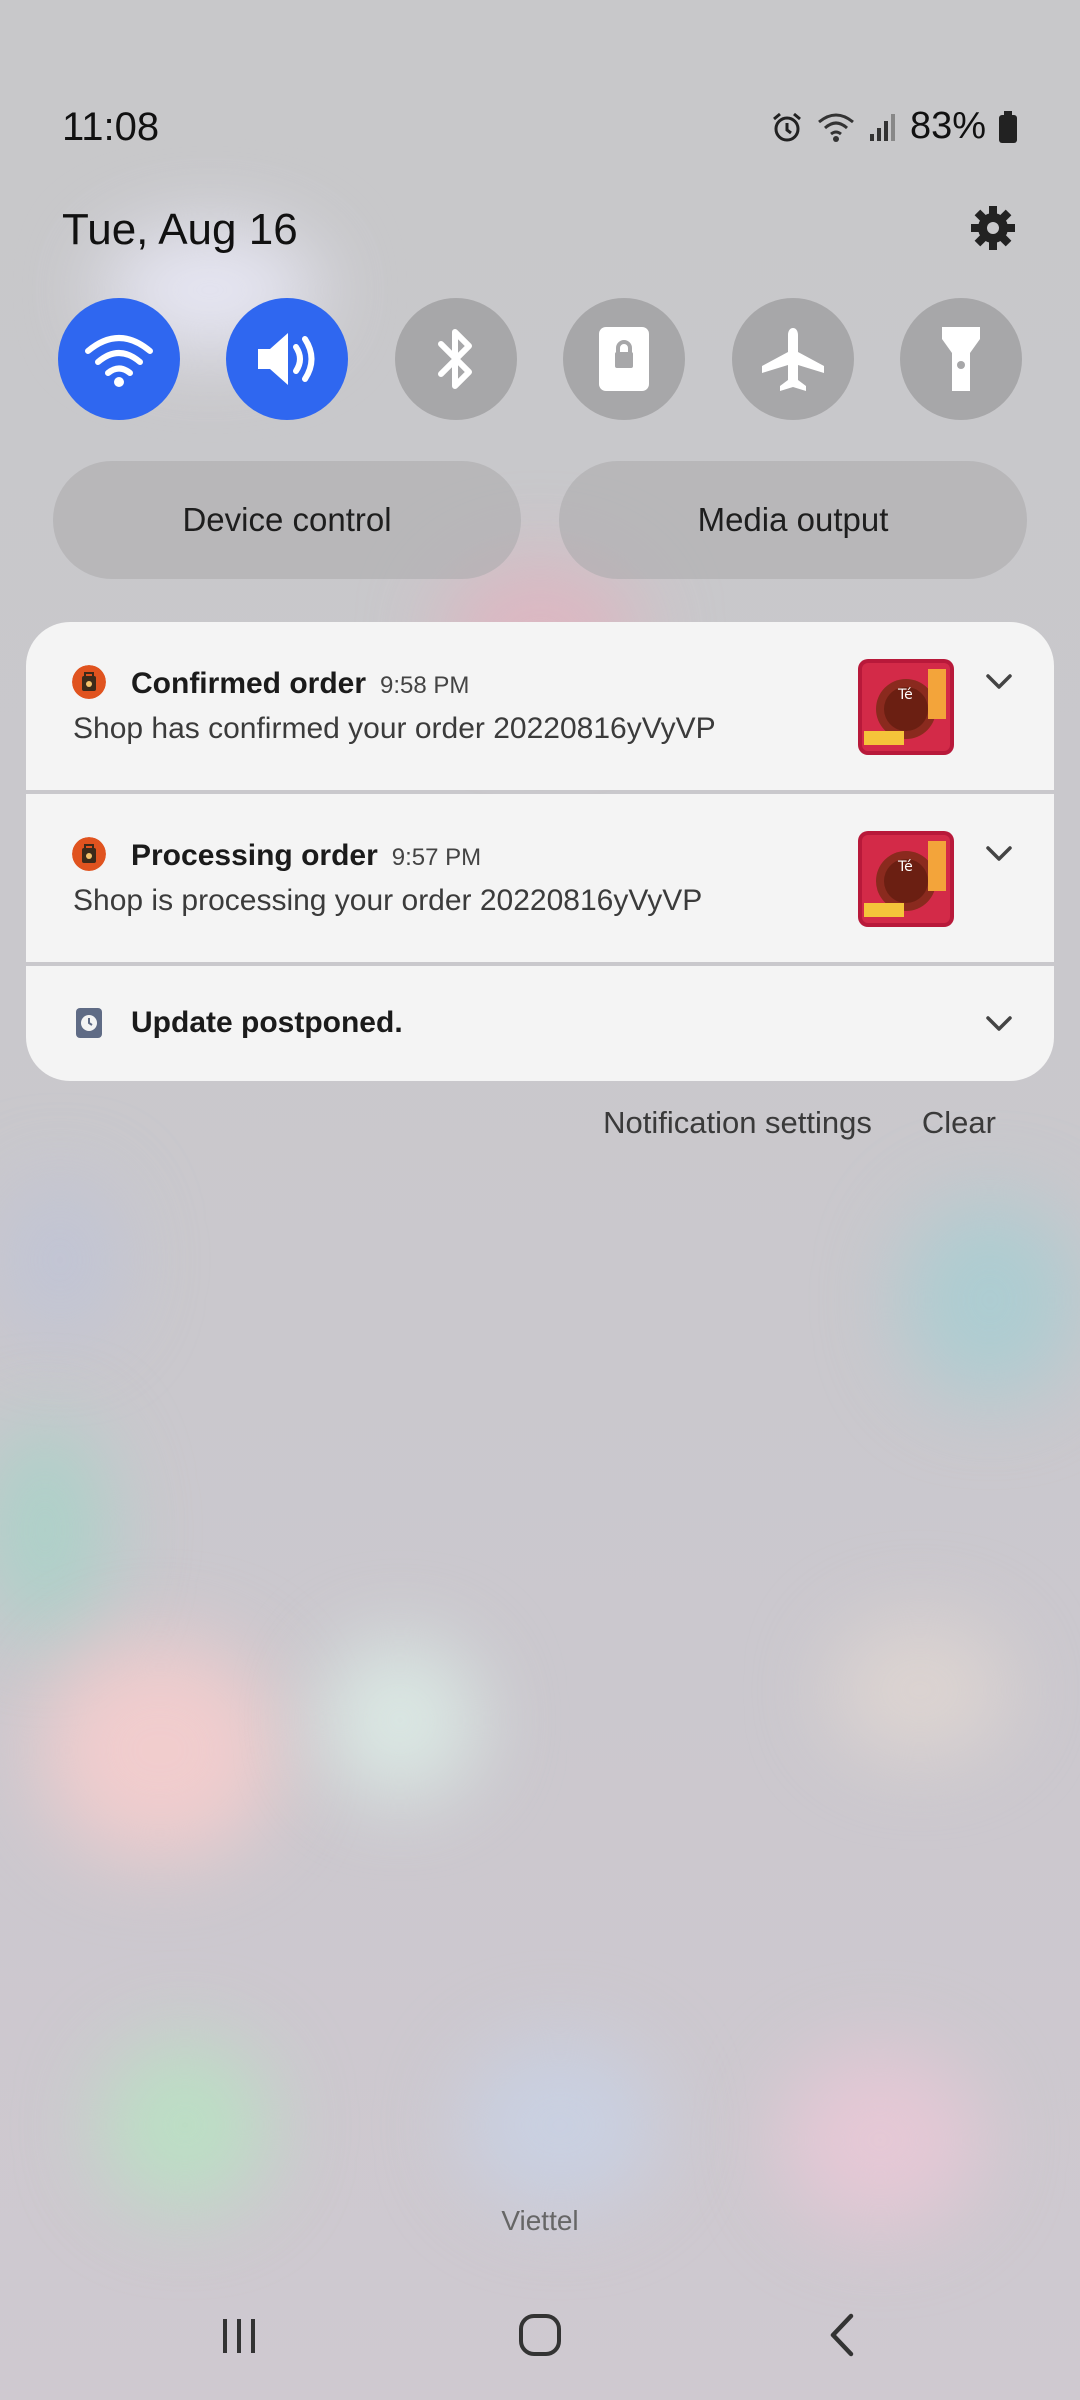 The width and height of the screenshot is (1080, 2400). I want to click on bluetooth-icon, so click(454, 359).